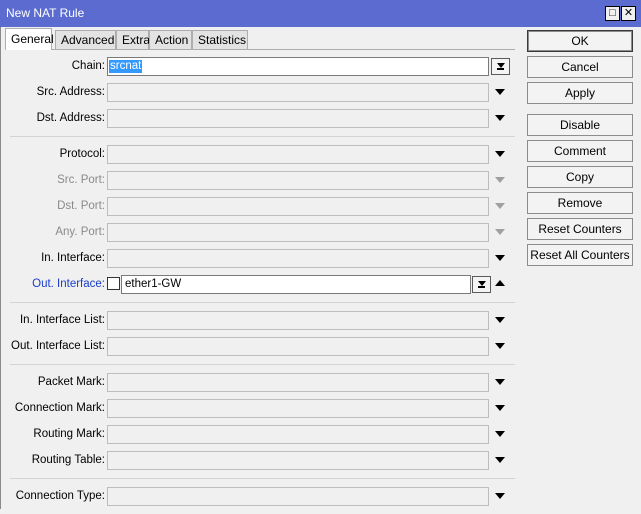  What do you see at coordinates (298, 258) in the screenshot?
I see `in-interface-field` at bounding box center [298, 258].